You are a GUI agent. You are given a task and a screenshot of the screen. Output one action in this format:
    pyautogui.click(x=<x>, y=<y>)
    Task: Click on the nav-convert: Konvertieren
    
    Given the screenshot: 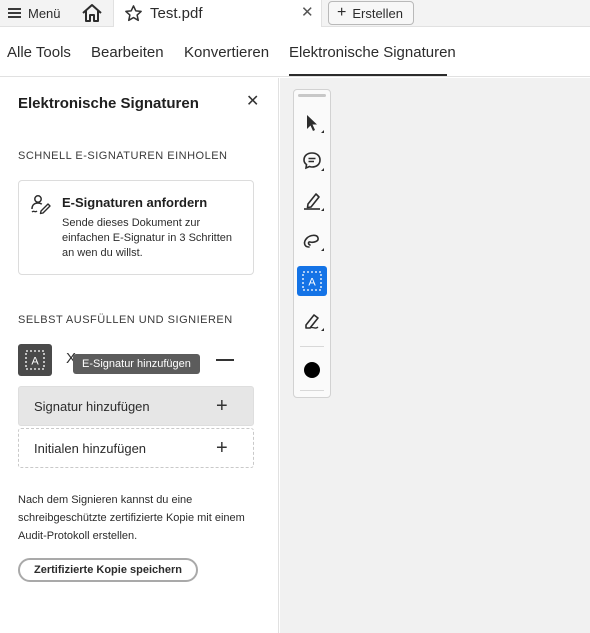 What is the action you would take?
    pyautogui.click(x=226, y=52)
    